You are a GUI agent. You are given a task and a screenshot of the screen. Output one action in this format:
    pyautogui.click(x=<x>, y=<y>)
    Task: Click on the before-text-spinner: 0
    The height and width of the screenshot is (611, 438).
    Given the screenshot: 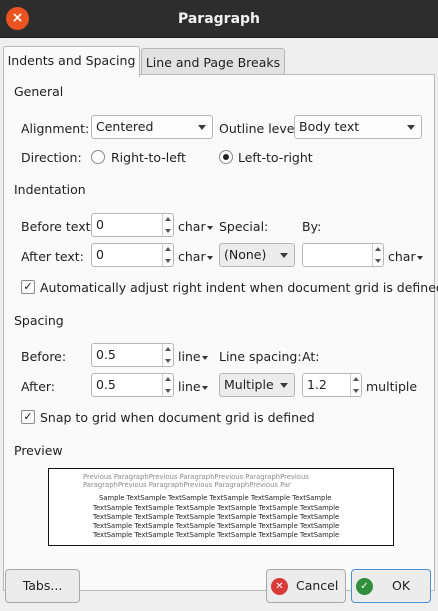 What is the action you would take?
    pyautogui.click(x=132, y=225)
    